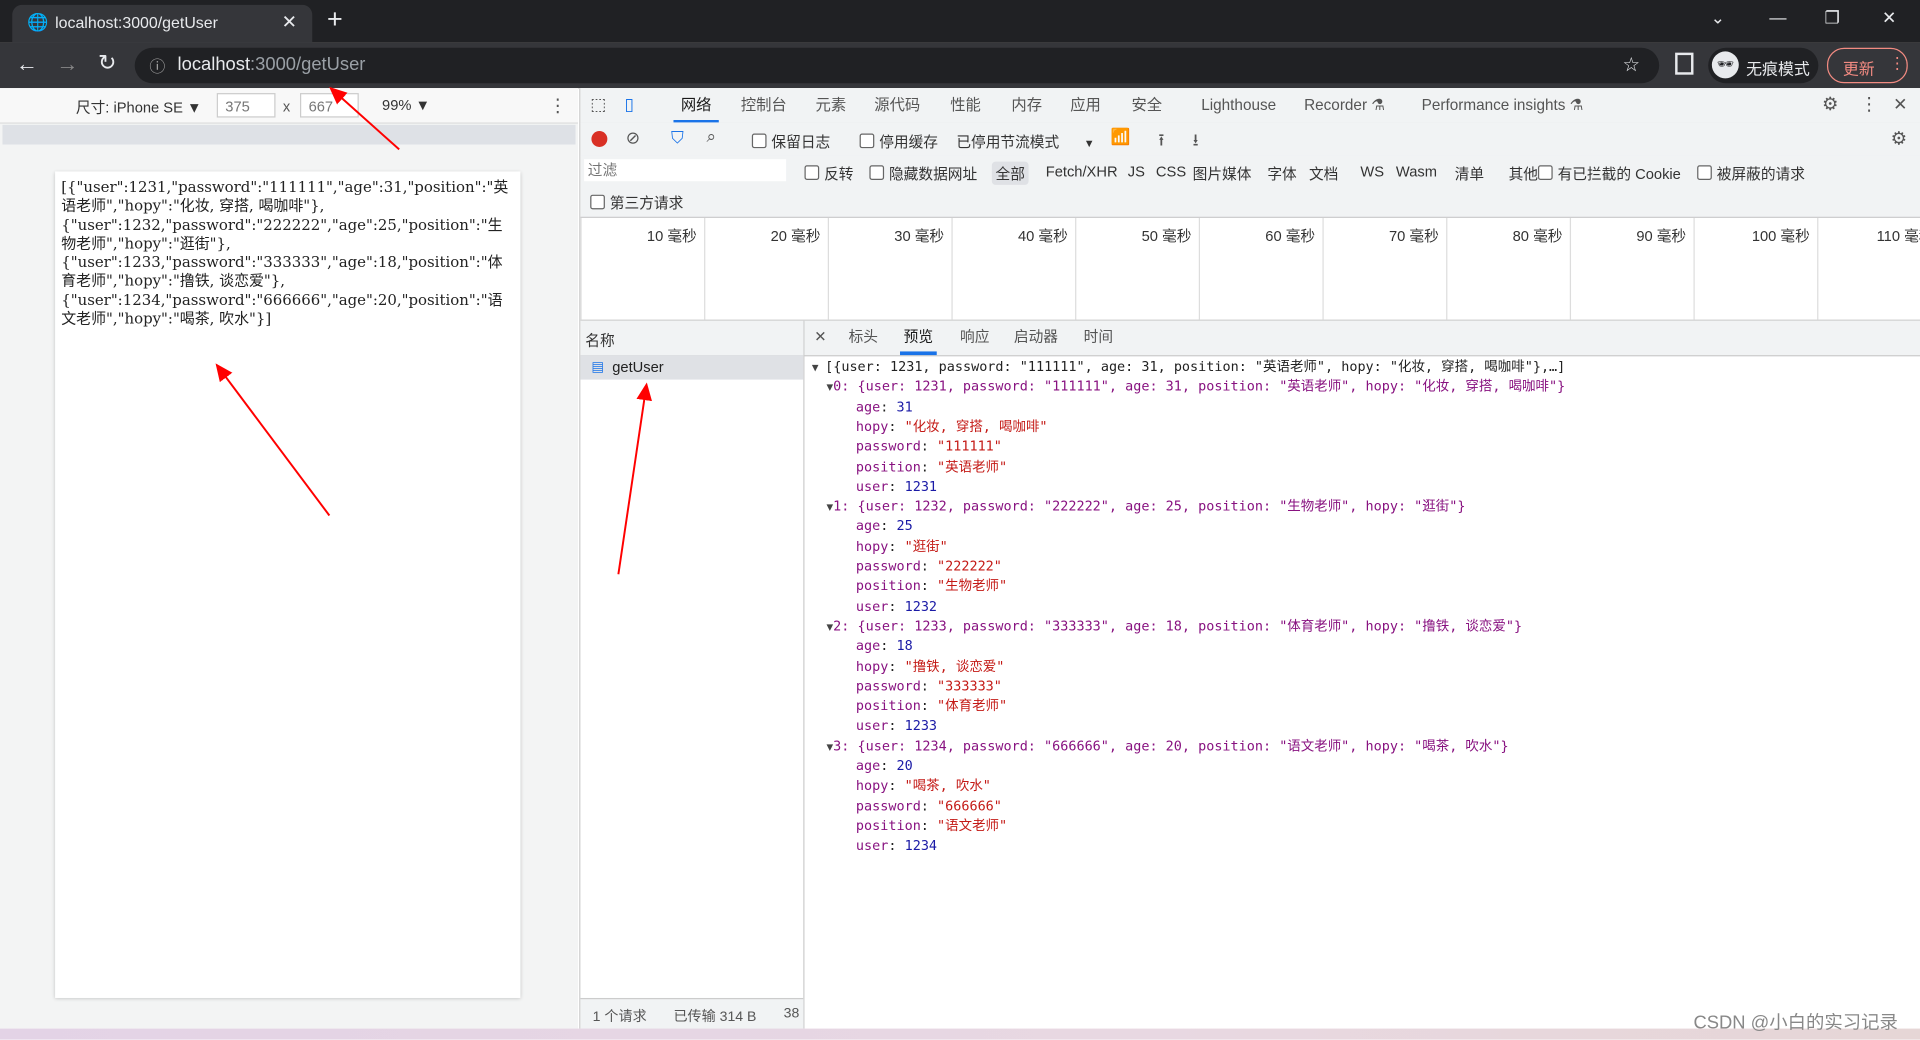 The height and width of the screenshot is (1040, 1920). I want to click on arrow-to-request, so click(634, 478).